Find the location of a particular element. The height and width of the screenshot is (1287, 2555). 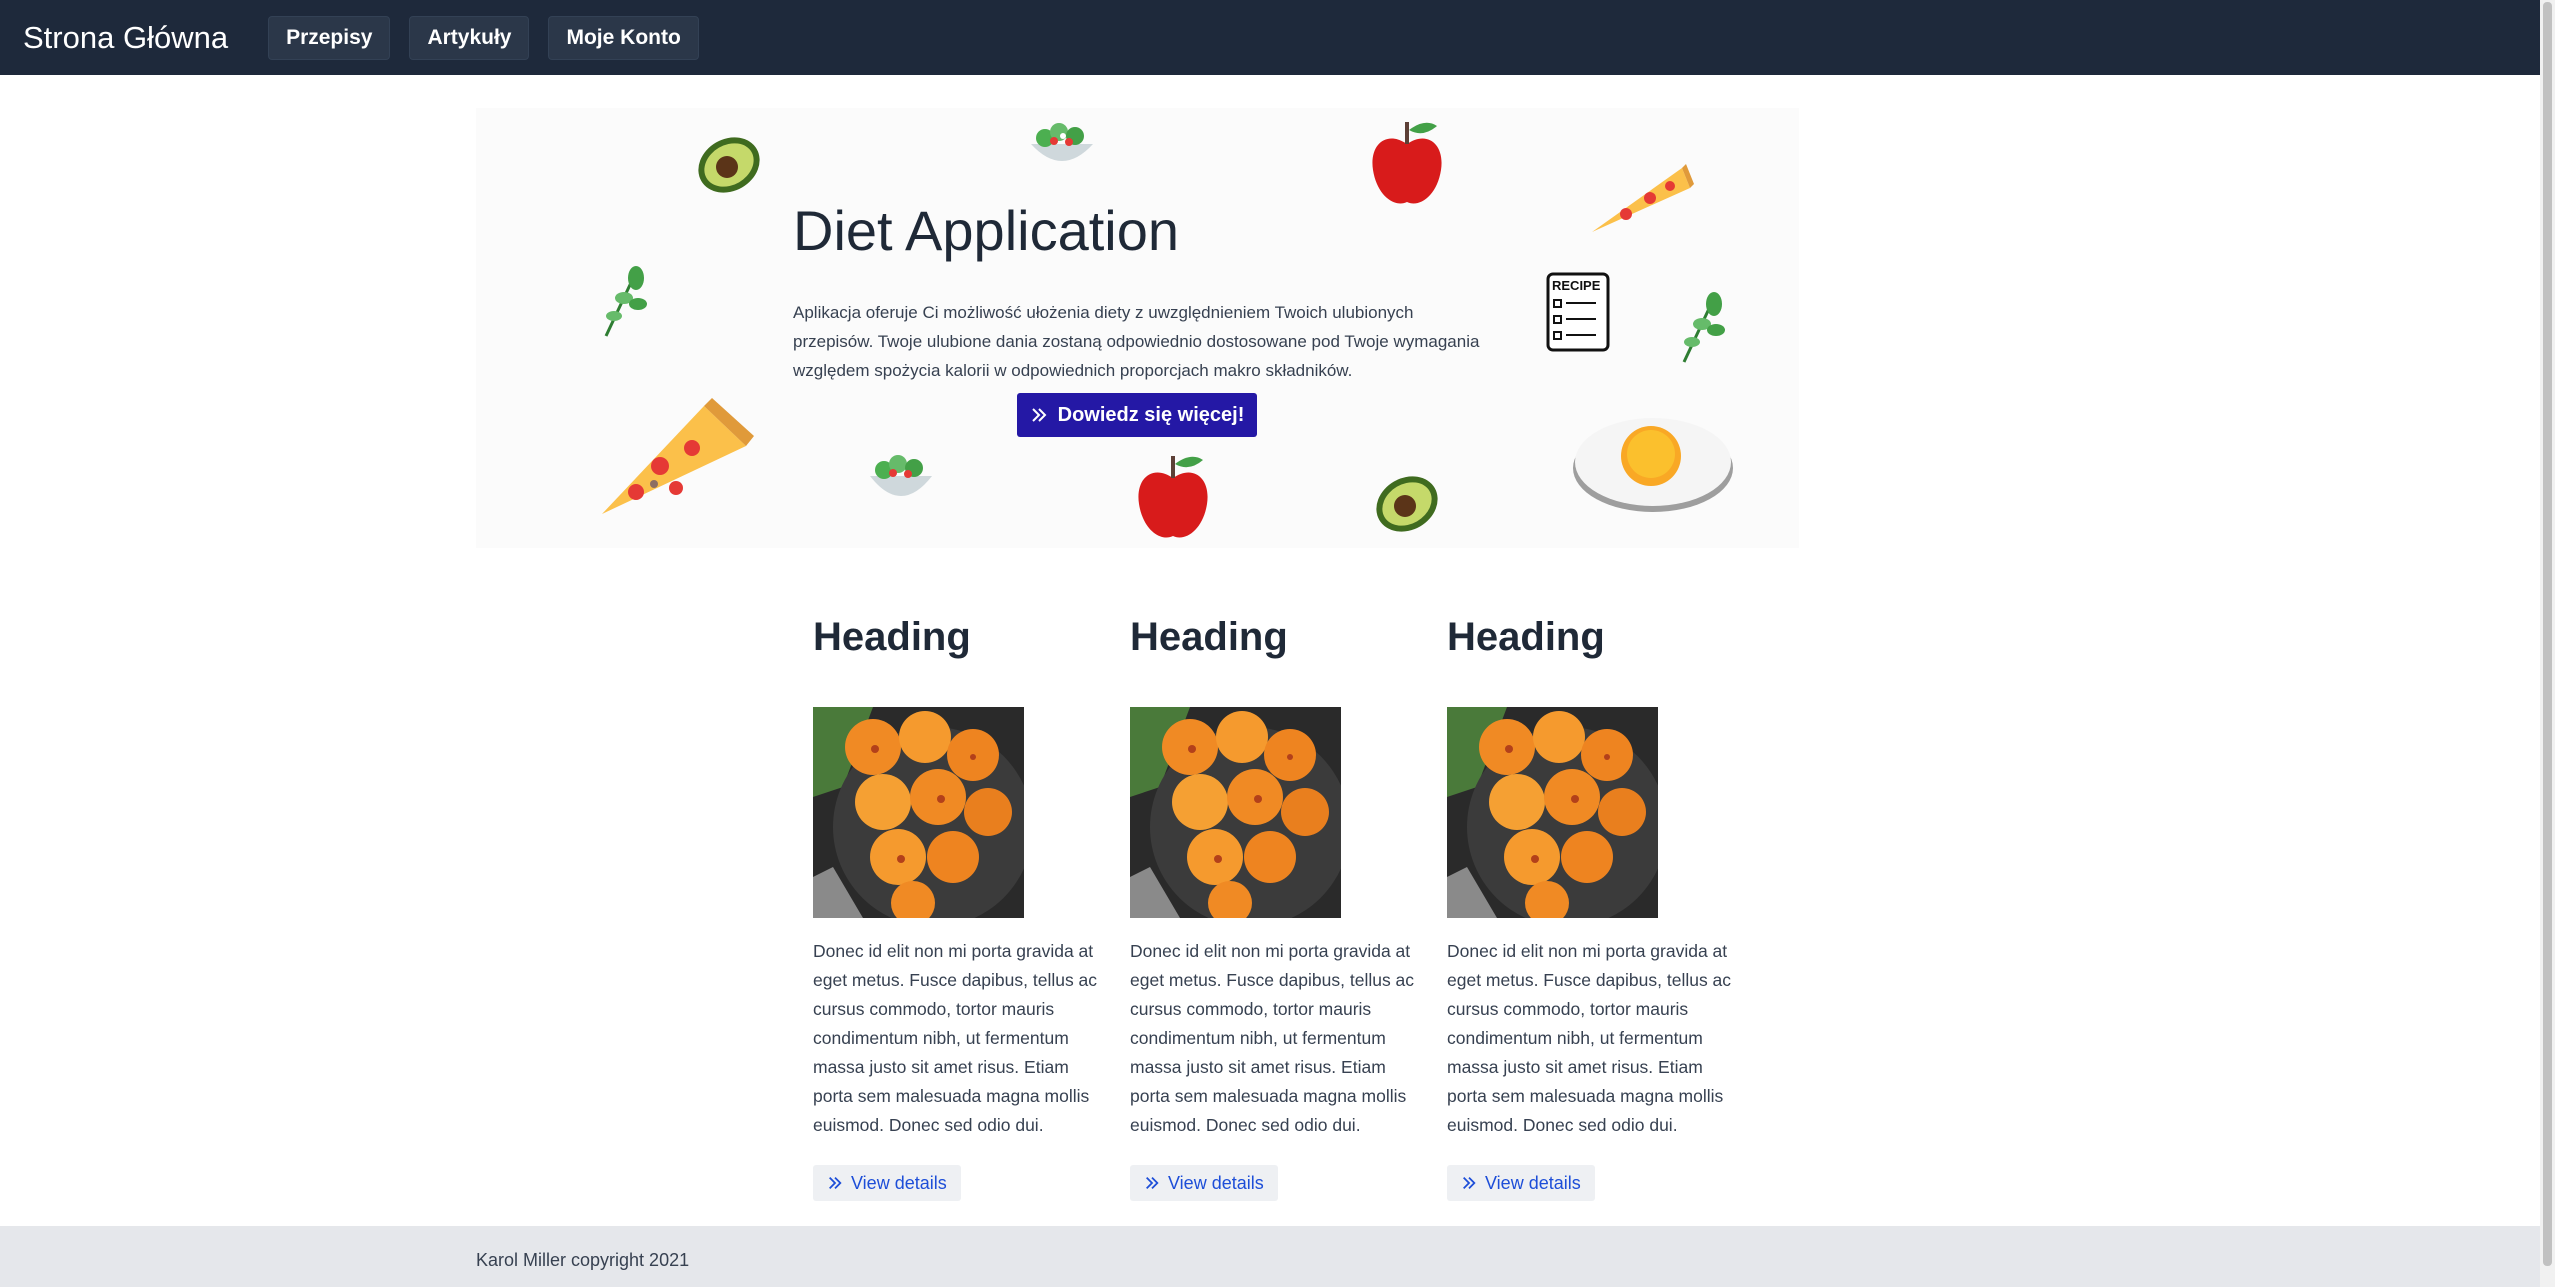

nav-item-moje-konto: Moje Konto is located at coordinates (623, 37).